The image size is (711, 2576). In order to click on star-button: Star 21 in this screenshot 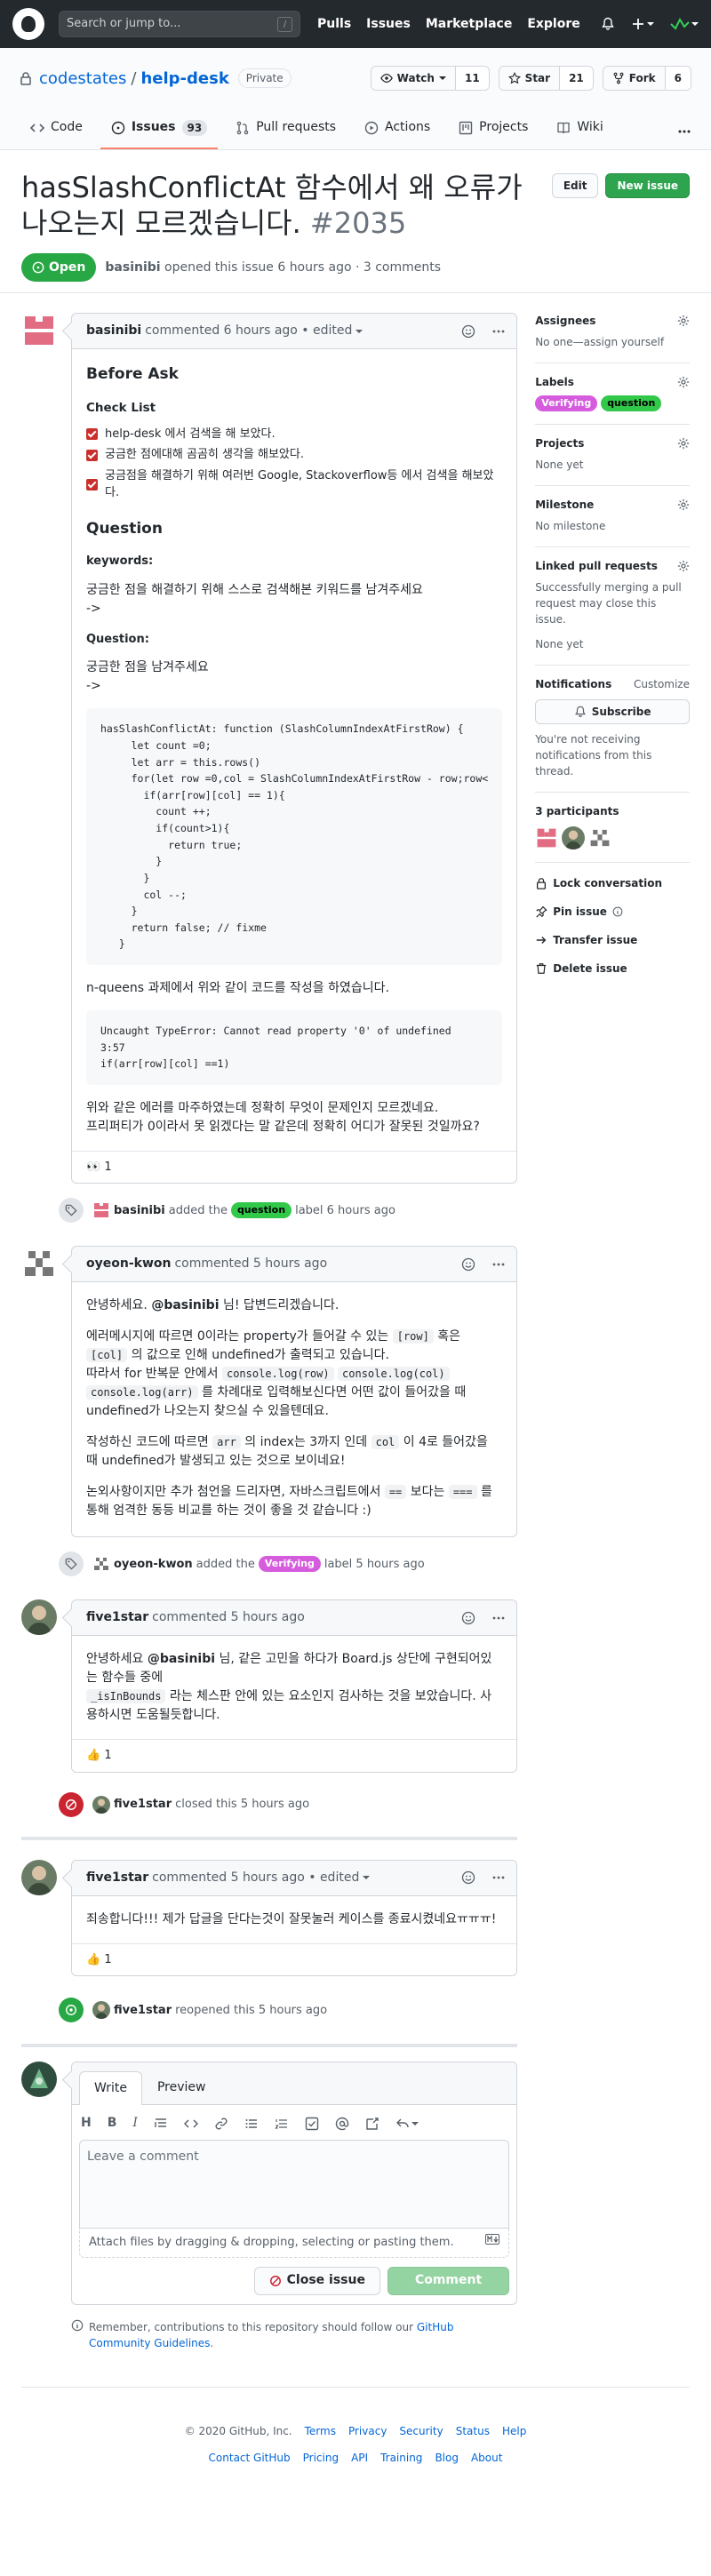, I will do `click(546, 78)`.